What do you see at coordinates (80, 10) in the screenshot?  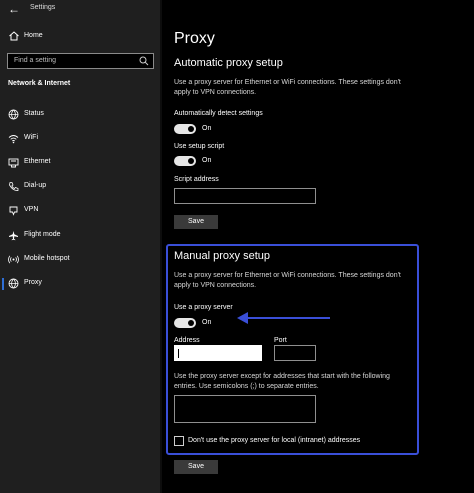 I see `title-bar: ← Settings` at bounding box center [80, 10].